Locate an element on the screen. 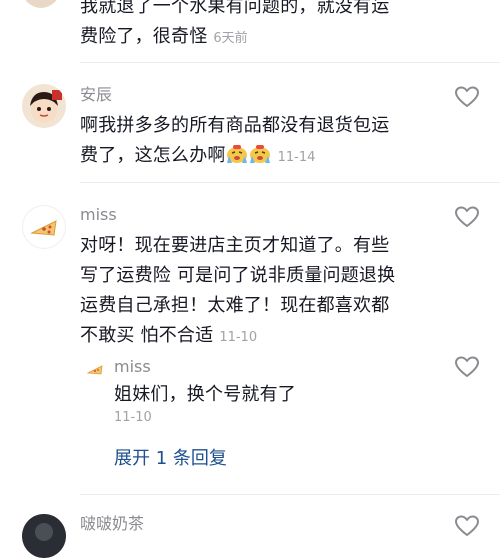 This screenshot has width=500, height=558. comment-time: 6天前 is located at coordinates (230, 38).